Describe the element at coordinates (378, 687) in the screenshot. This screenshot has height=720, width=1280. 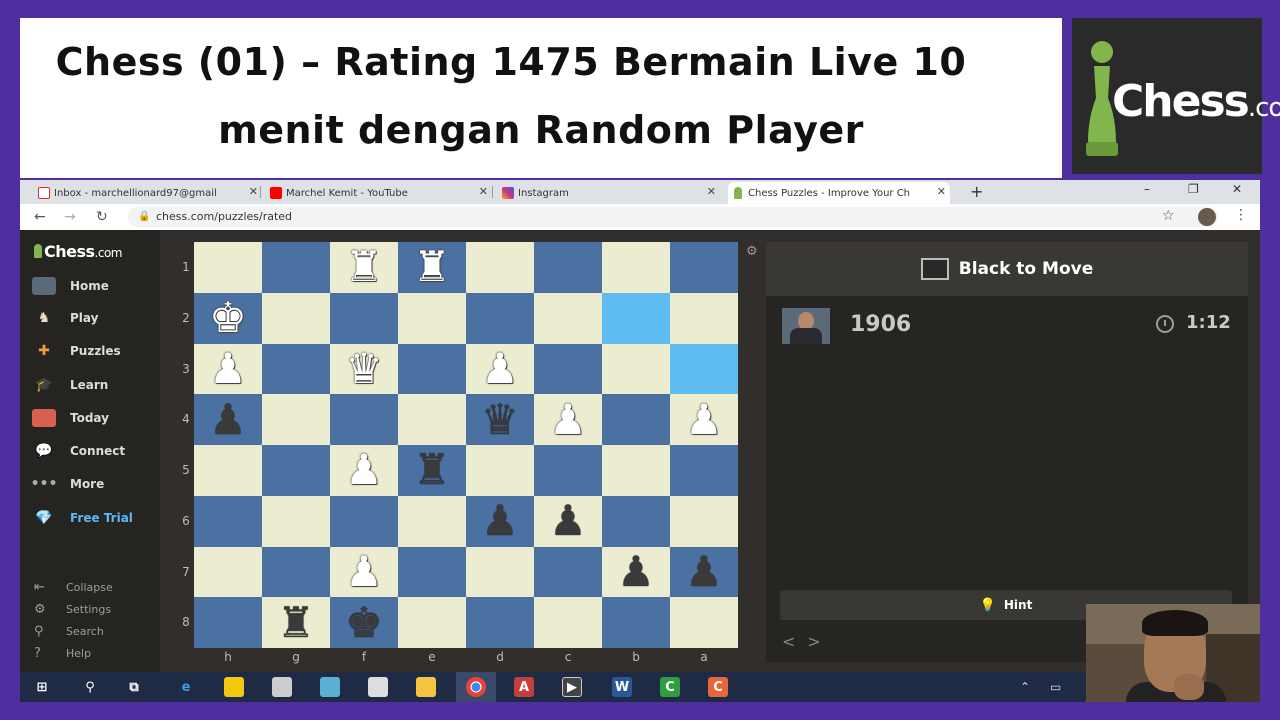
I see `snipping-icon` at that location.